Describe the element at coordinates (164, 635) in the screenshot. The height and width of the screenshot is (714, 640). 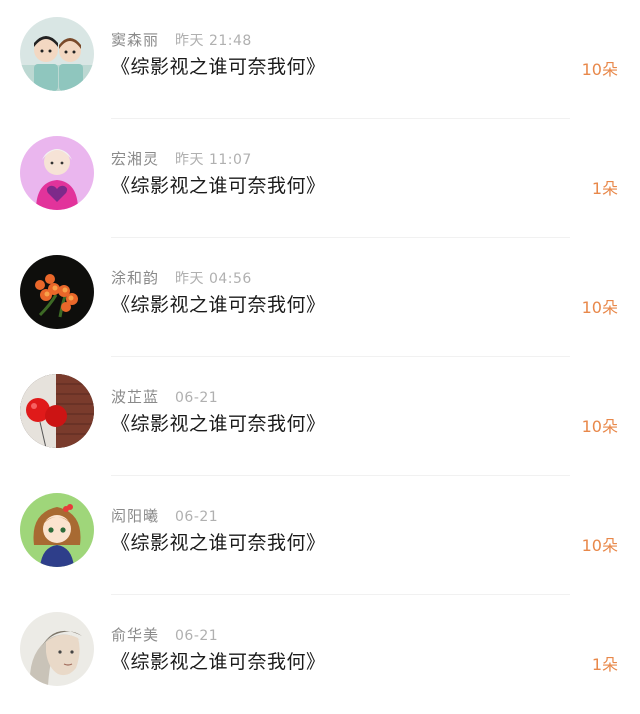
I see `record-meta: 俞华美 06-21` at that location.